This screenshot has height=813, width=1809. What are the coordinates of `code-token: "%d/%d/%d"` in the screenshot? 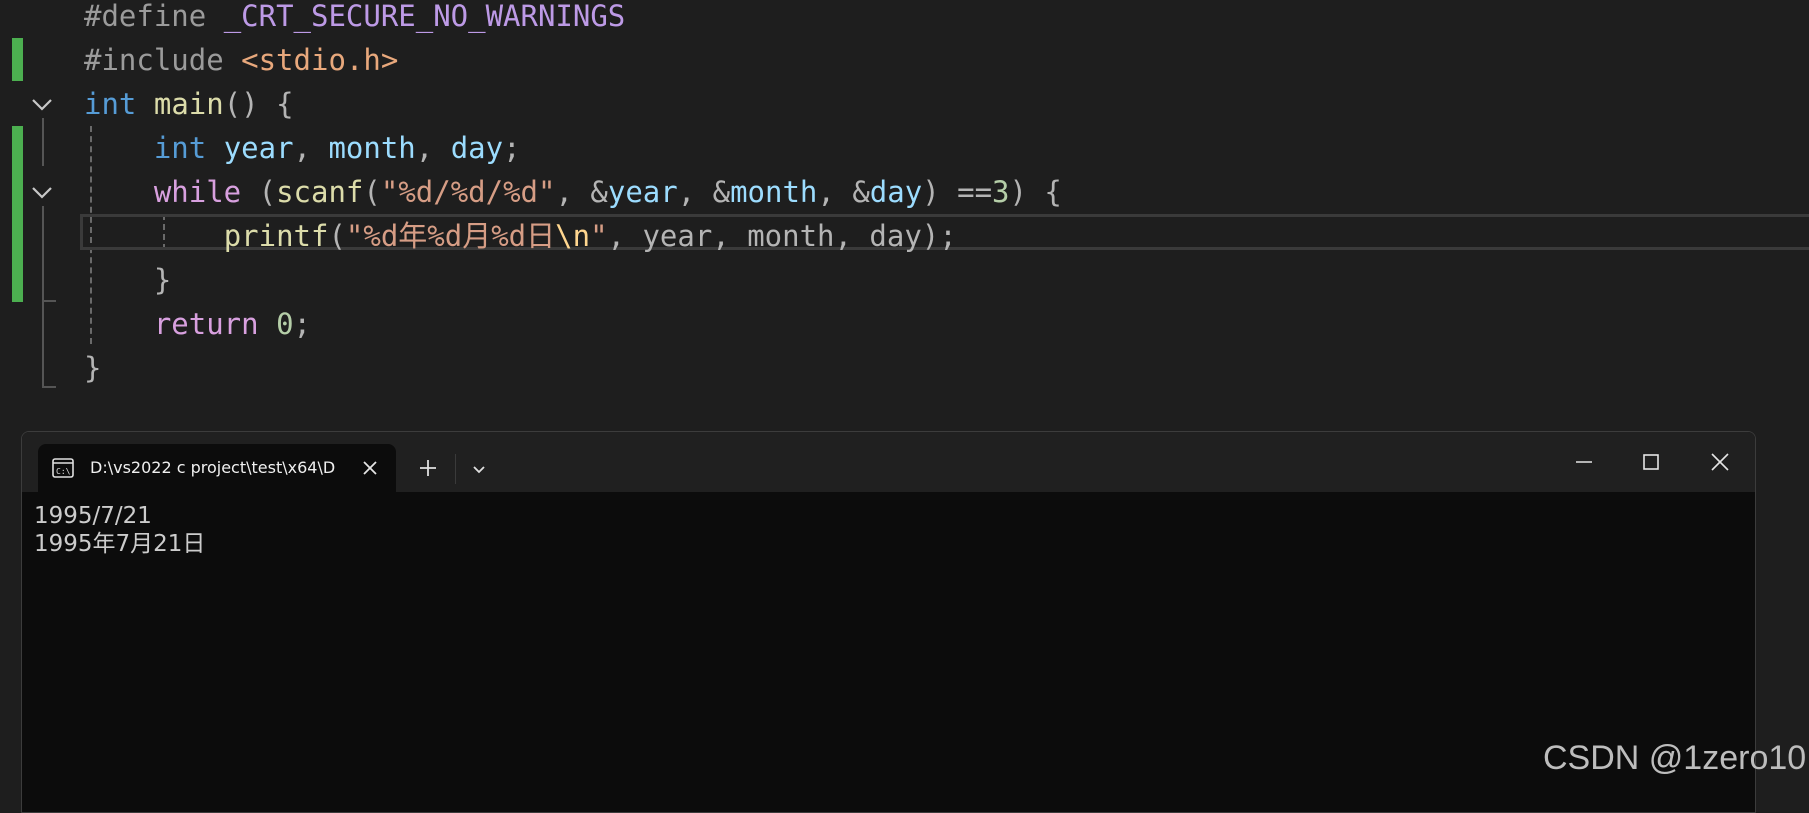 It's located at (468, 192).